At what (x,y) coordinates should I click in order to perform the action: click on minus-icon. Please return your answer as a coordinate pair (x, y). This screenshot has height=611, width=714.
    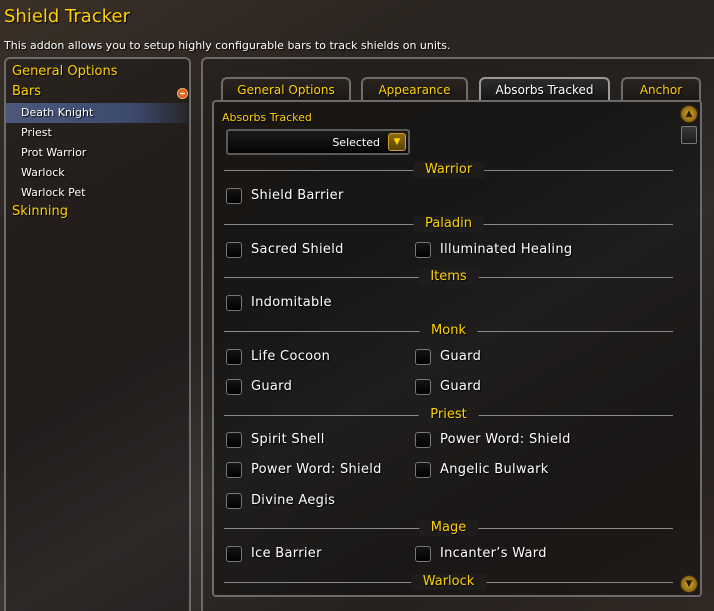
    Looking at the image, I should click on (182, 93).